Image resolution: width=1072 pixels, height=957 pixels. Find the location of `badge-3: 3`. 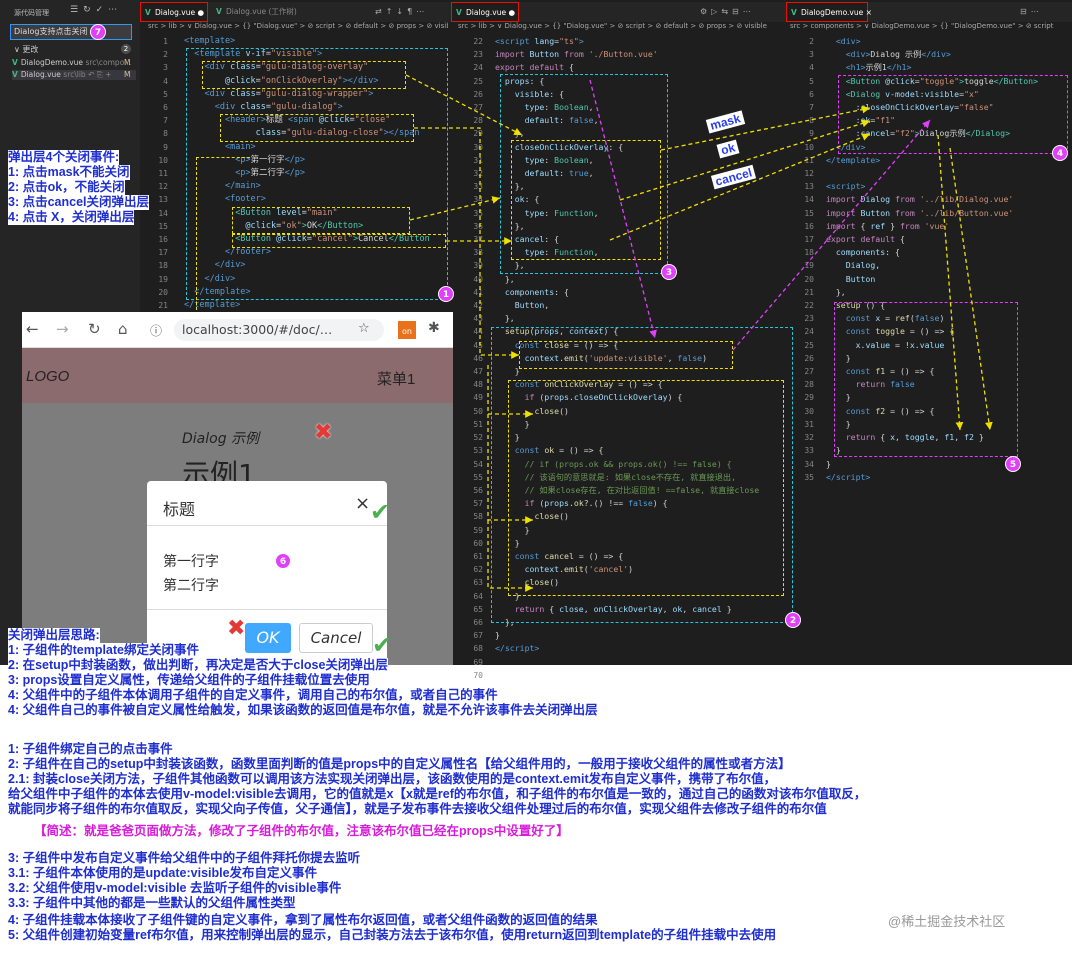

badge-3: 3 is located at coordinates (669, 272).